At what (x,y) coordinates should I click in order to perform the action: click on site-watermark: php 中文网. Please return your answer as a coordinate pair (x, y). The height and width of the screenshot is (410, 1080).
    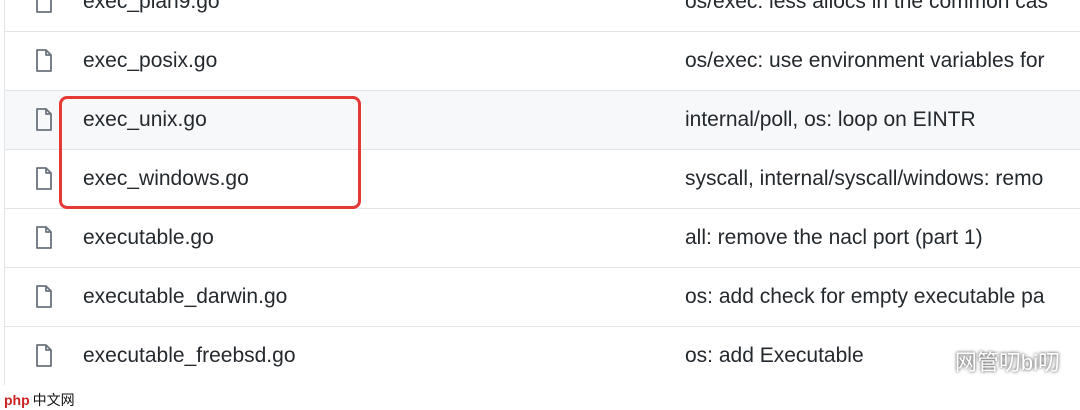
    Looking at the image, I should click on (39, 400).